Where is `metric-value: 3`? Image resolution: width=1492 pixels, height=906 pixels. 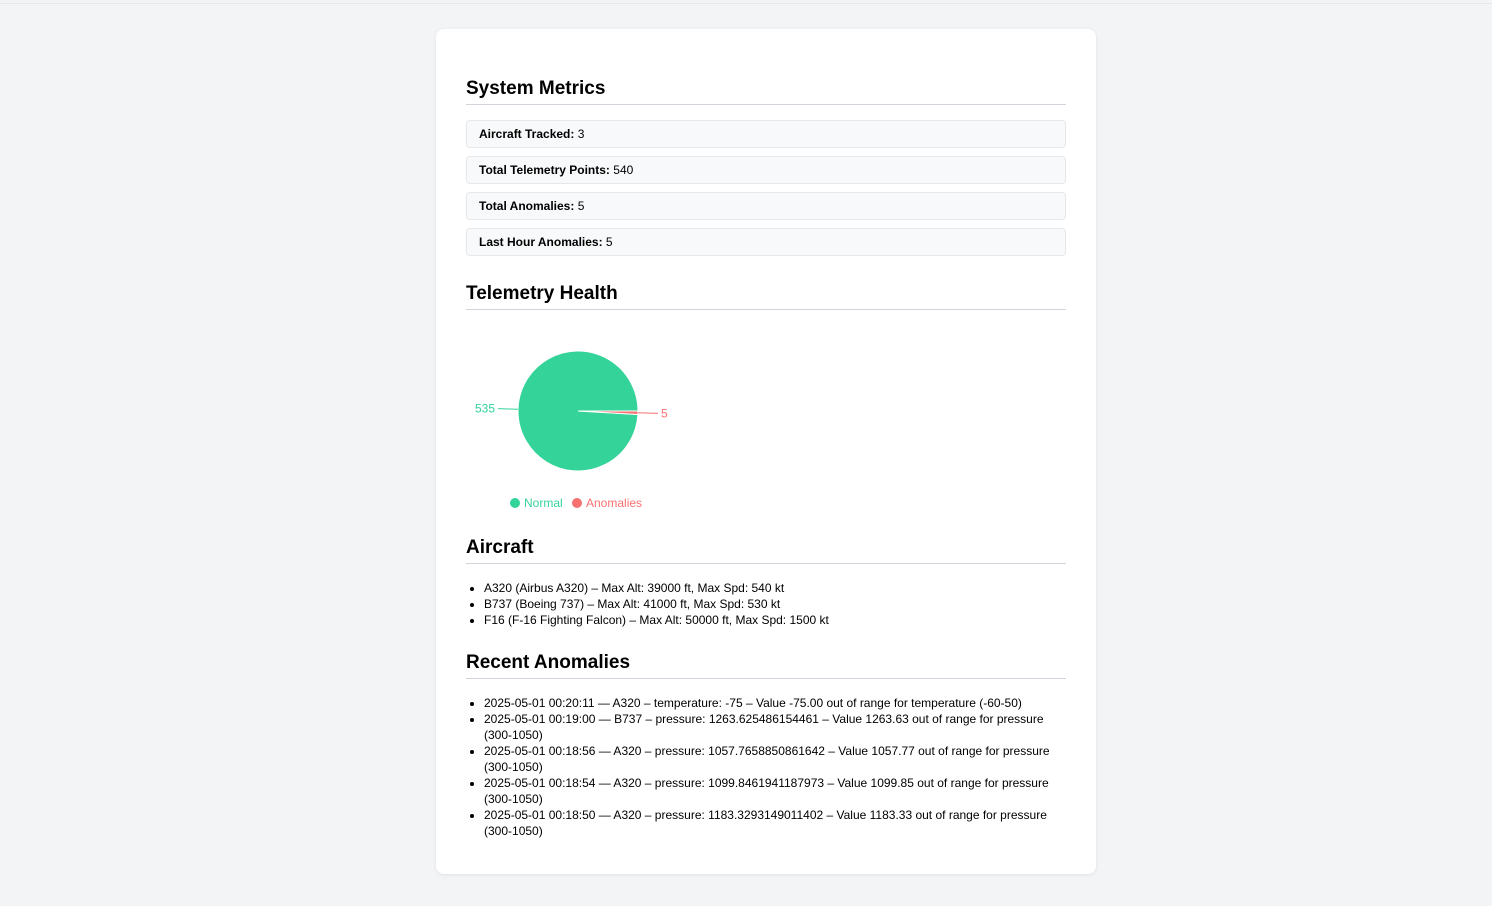 metric-value: 3 is located at coordinates (581, 134).